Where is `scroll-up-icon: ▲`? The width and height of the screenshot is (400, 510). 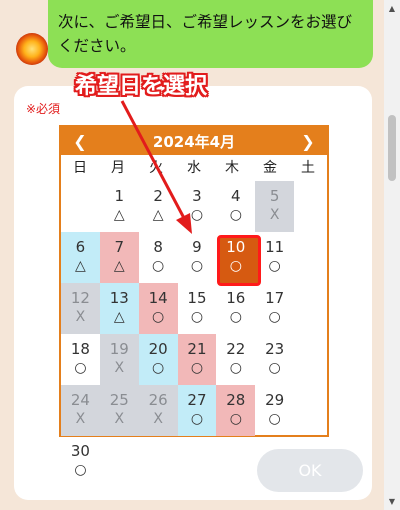 scroll-up-icon: ▲ is located at coordinates (392, 8).